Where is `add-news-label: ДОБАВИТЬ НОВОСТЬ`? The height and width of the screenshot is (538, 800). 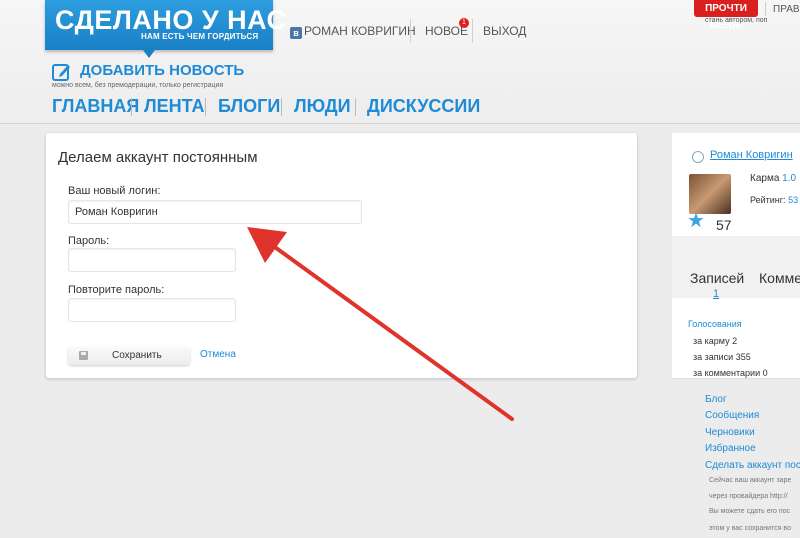
add-news-label: ДОБАВИТЬ НОВОСТЬ is located at coordinates (162, 70).